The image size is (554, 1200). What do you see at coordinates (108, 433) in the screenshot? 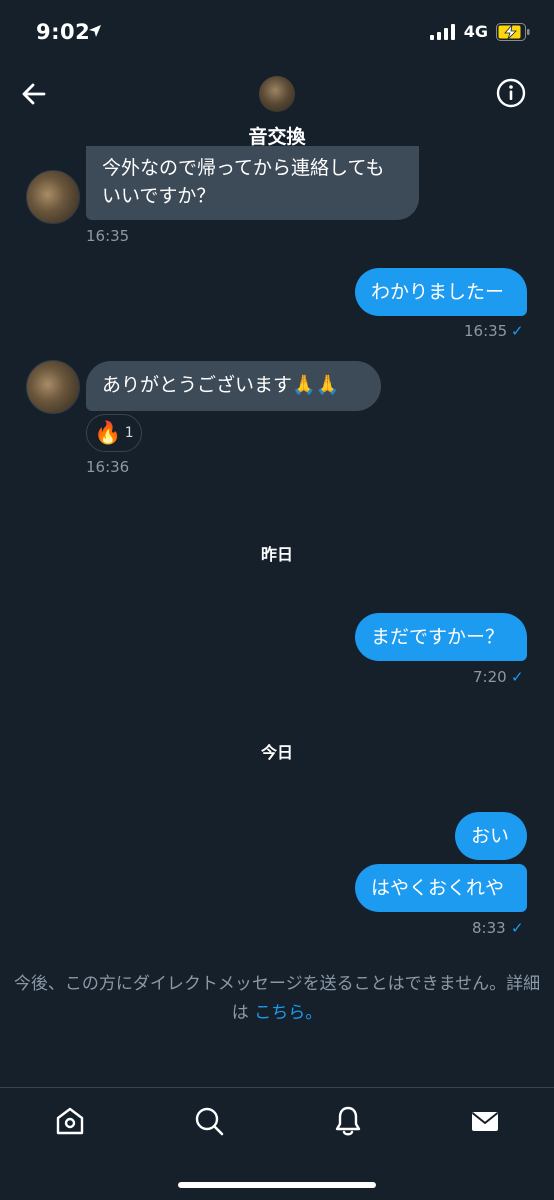
I see `fire-reaction-icon: 🔥` at bounding box center [108, 433].